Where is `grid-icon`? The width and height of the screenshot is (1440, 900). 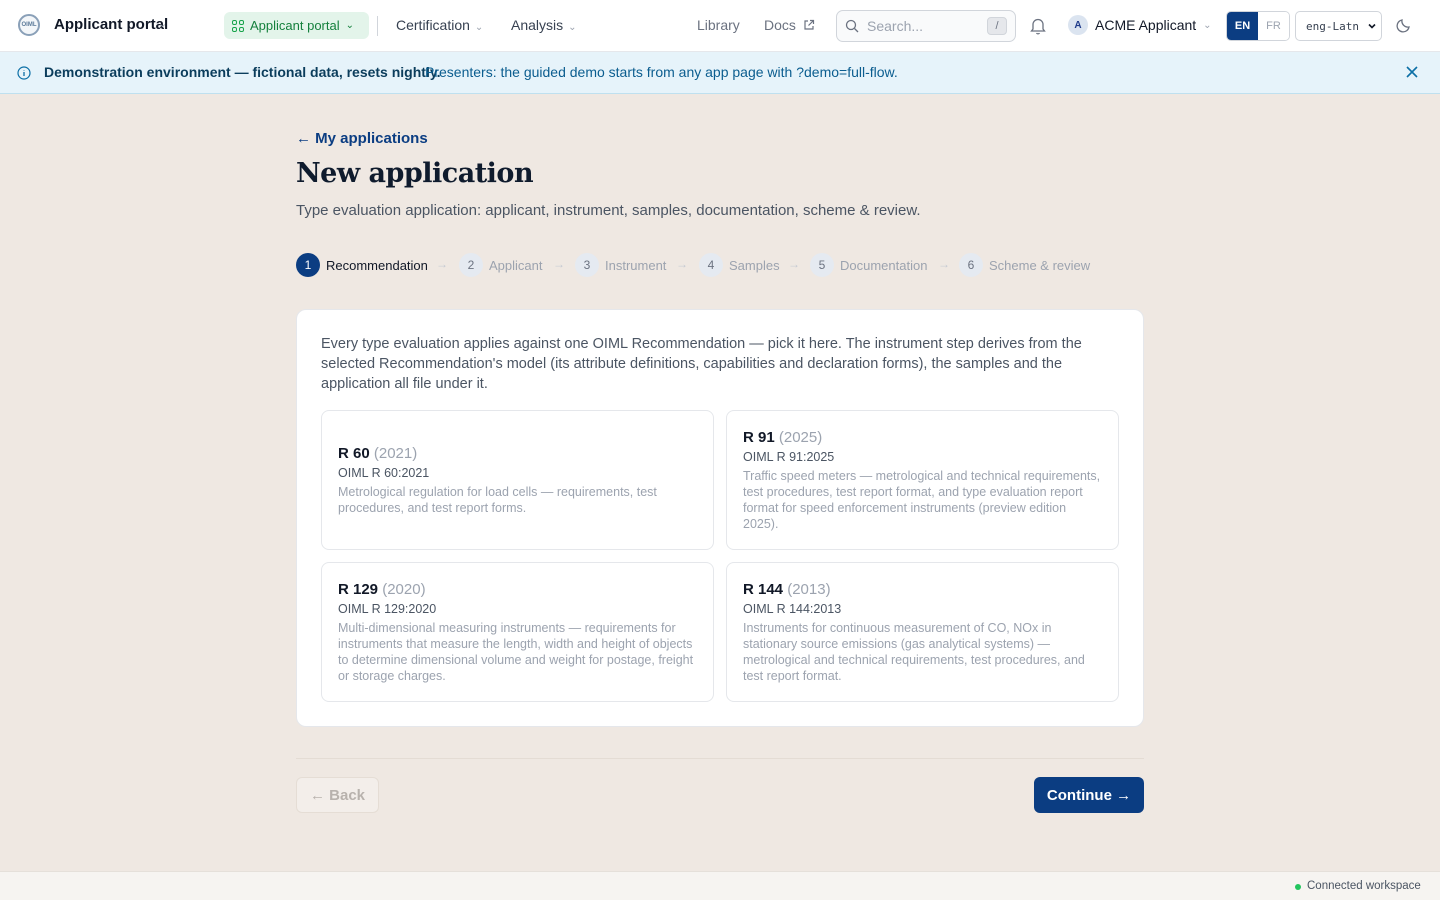
grid-icon is located at coordinates (238, 25).